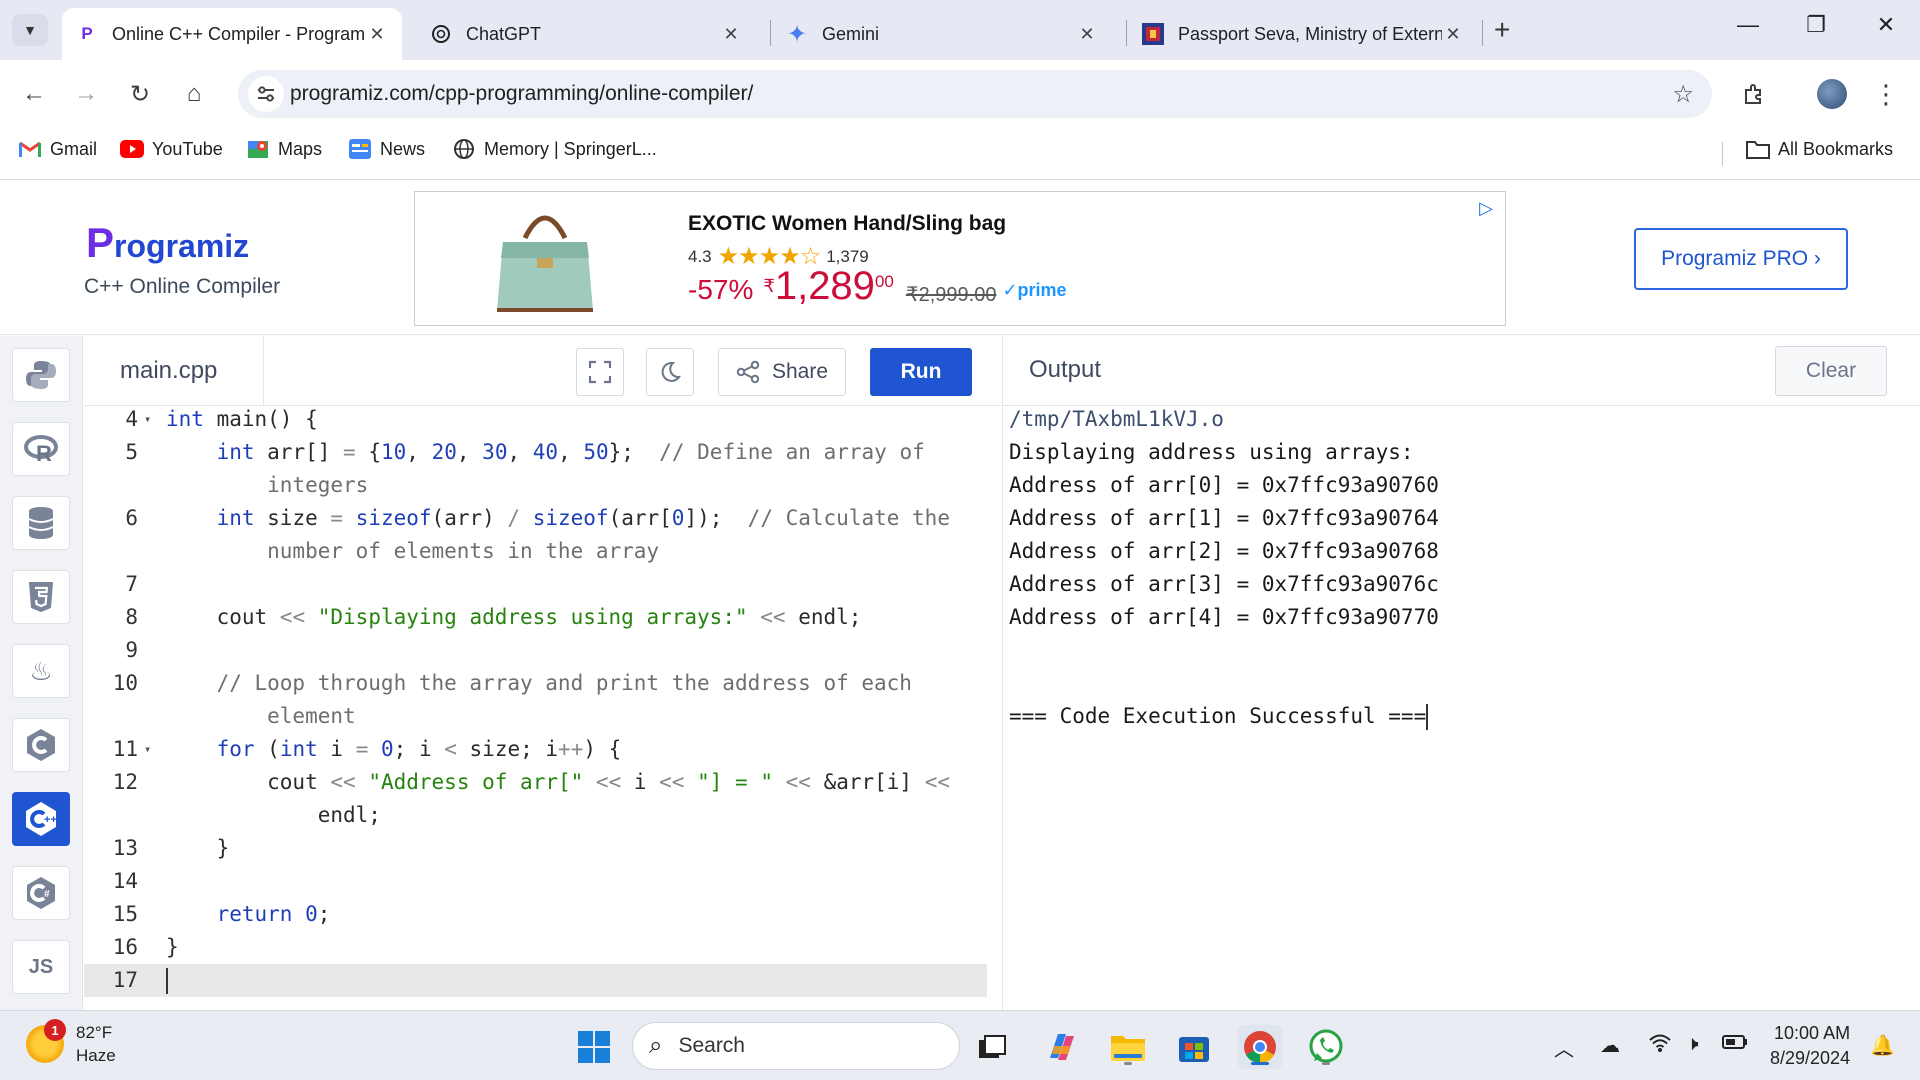 This screenshot has height=1080, width=1920. Describe the element at coordinates (1564, 1047) in the screenshot. I see `tray-overflow-chevron-icon: ︿` at that location.